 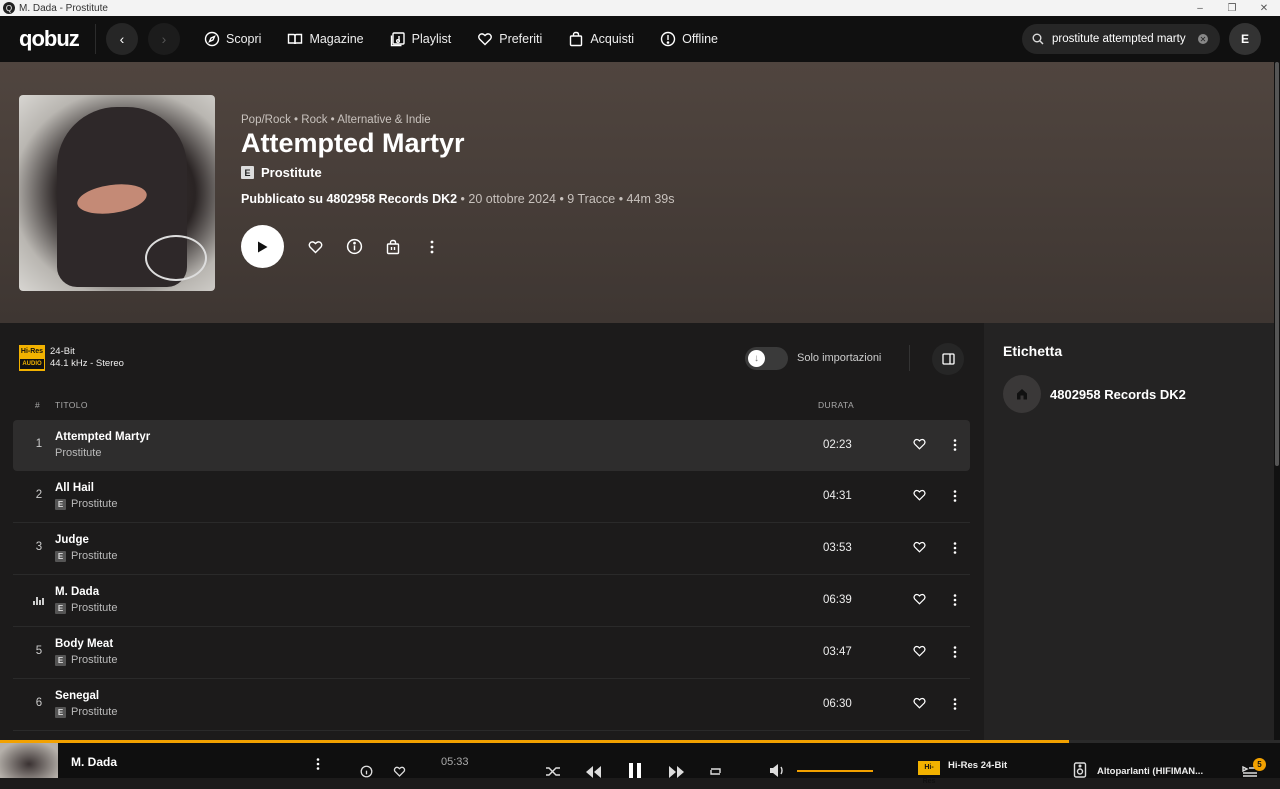 What do you see at coordinates (391, 199) in the screenshot?
I see `record-label-link: 4802958 Records DK2` at bounding box center [391, 199].